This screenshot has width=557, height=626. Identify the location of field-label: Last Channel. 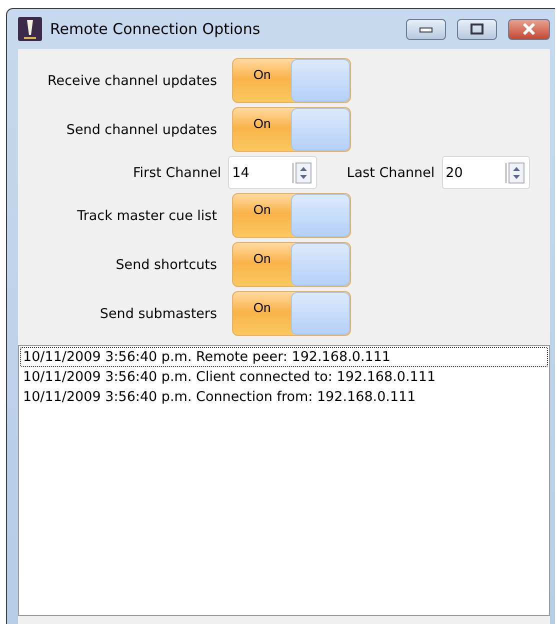
(391, 172).